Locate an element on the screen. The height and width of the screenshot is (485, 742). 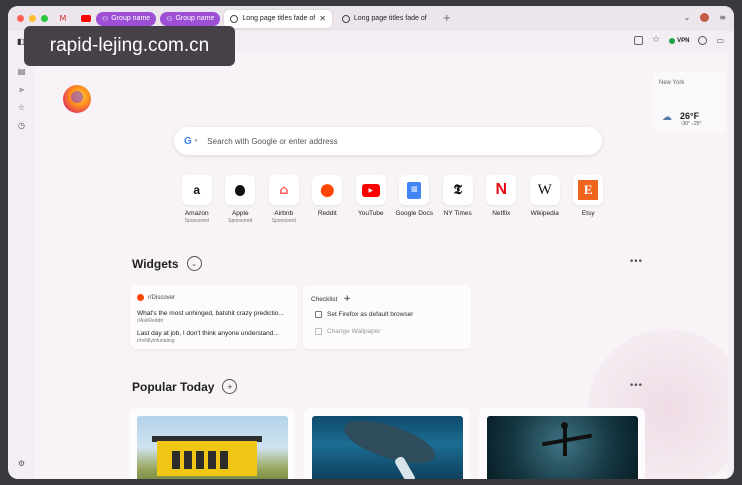
reddit-icon is located at coordinates (140, 297).